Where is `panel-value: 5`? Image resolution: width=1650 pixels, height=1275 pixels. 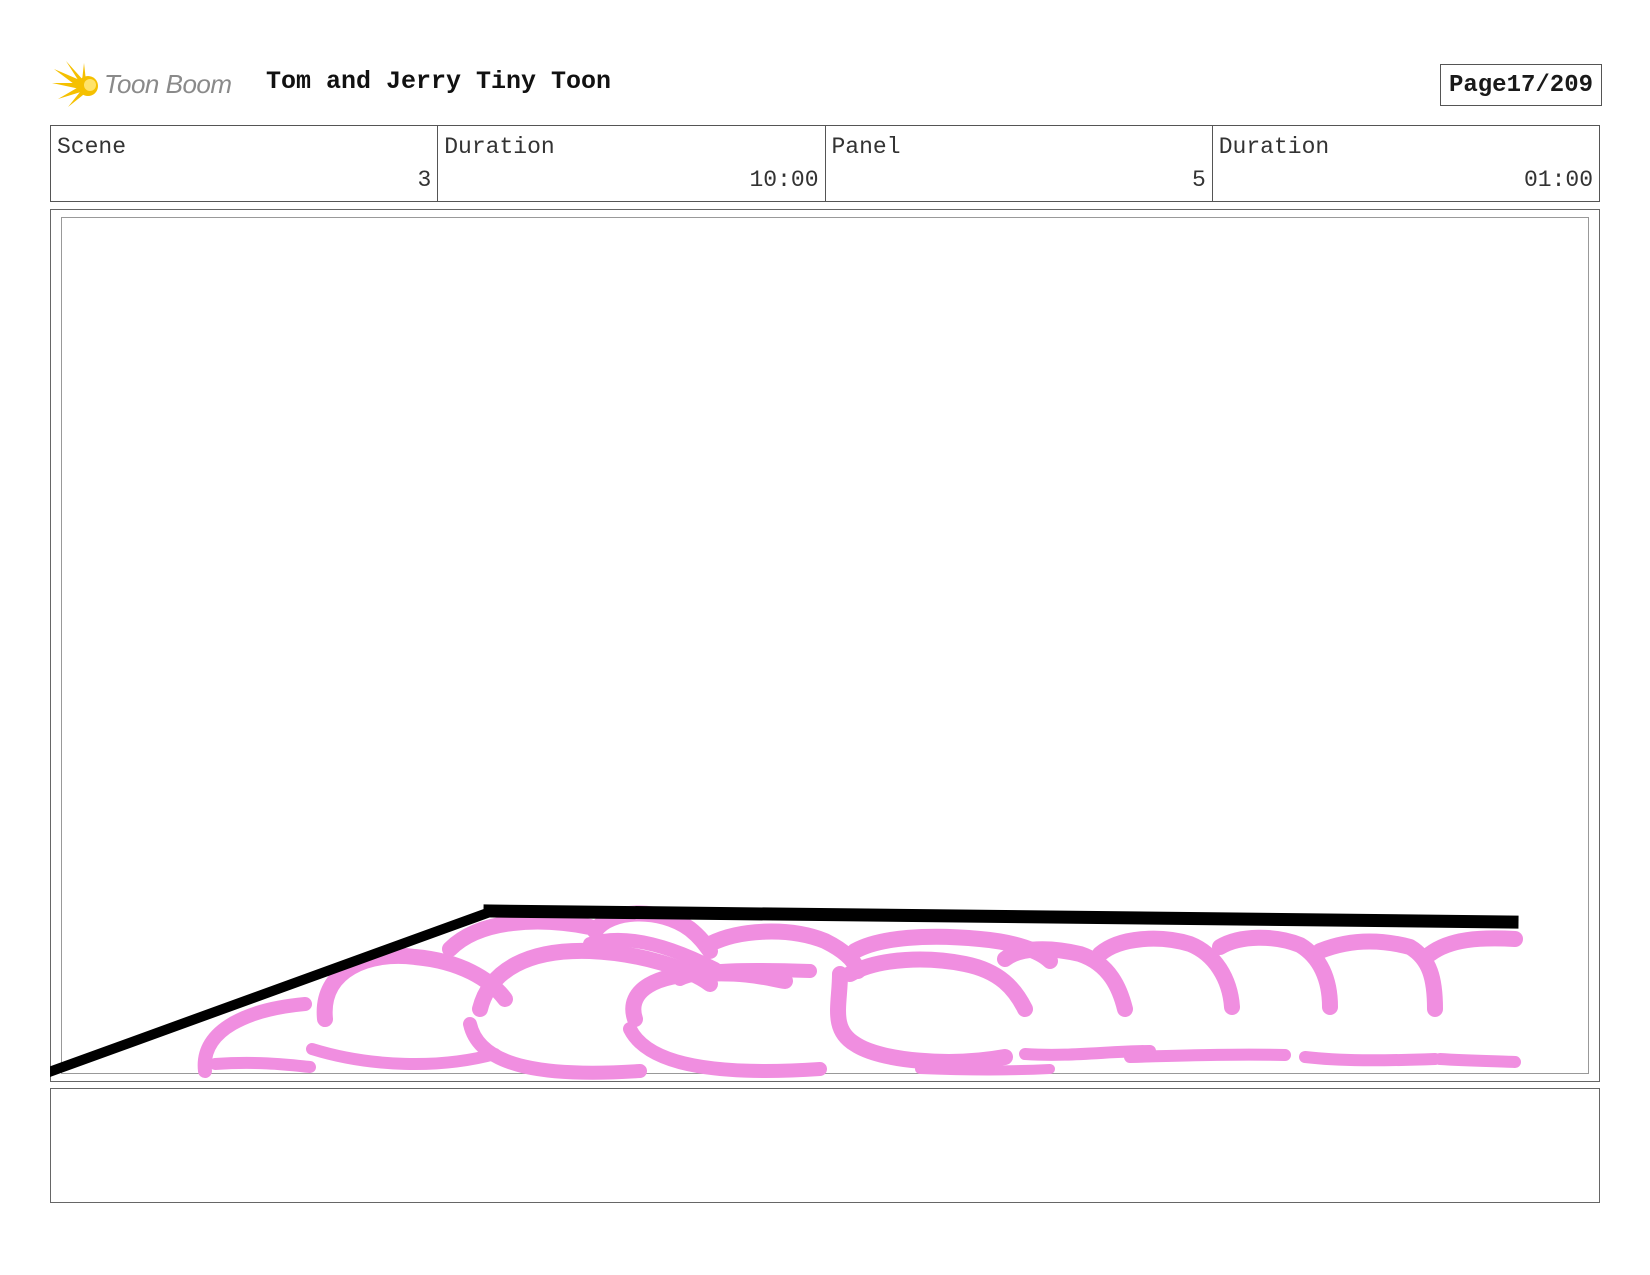
panel-value: 5 is located at coordinates (1198, 180).